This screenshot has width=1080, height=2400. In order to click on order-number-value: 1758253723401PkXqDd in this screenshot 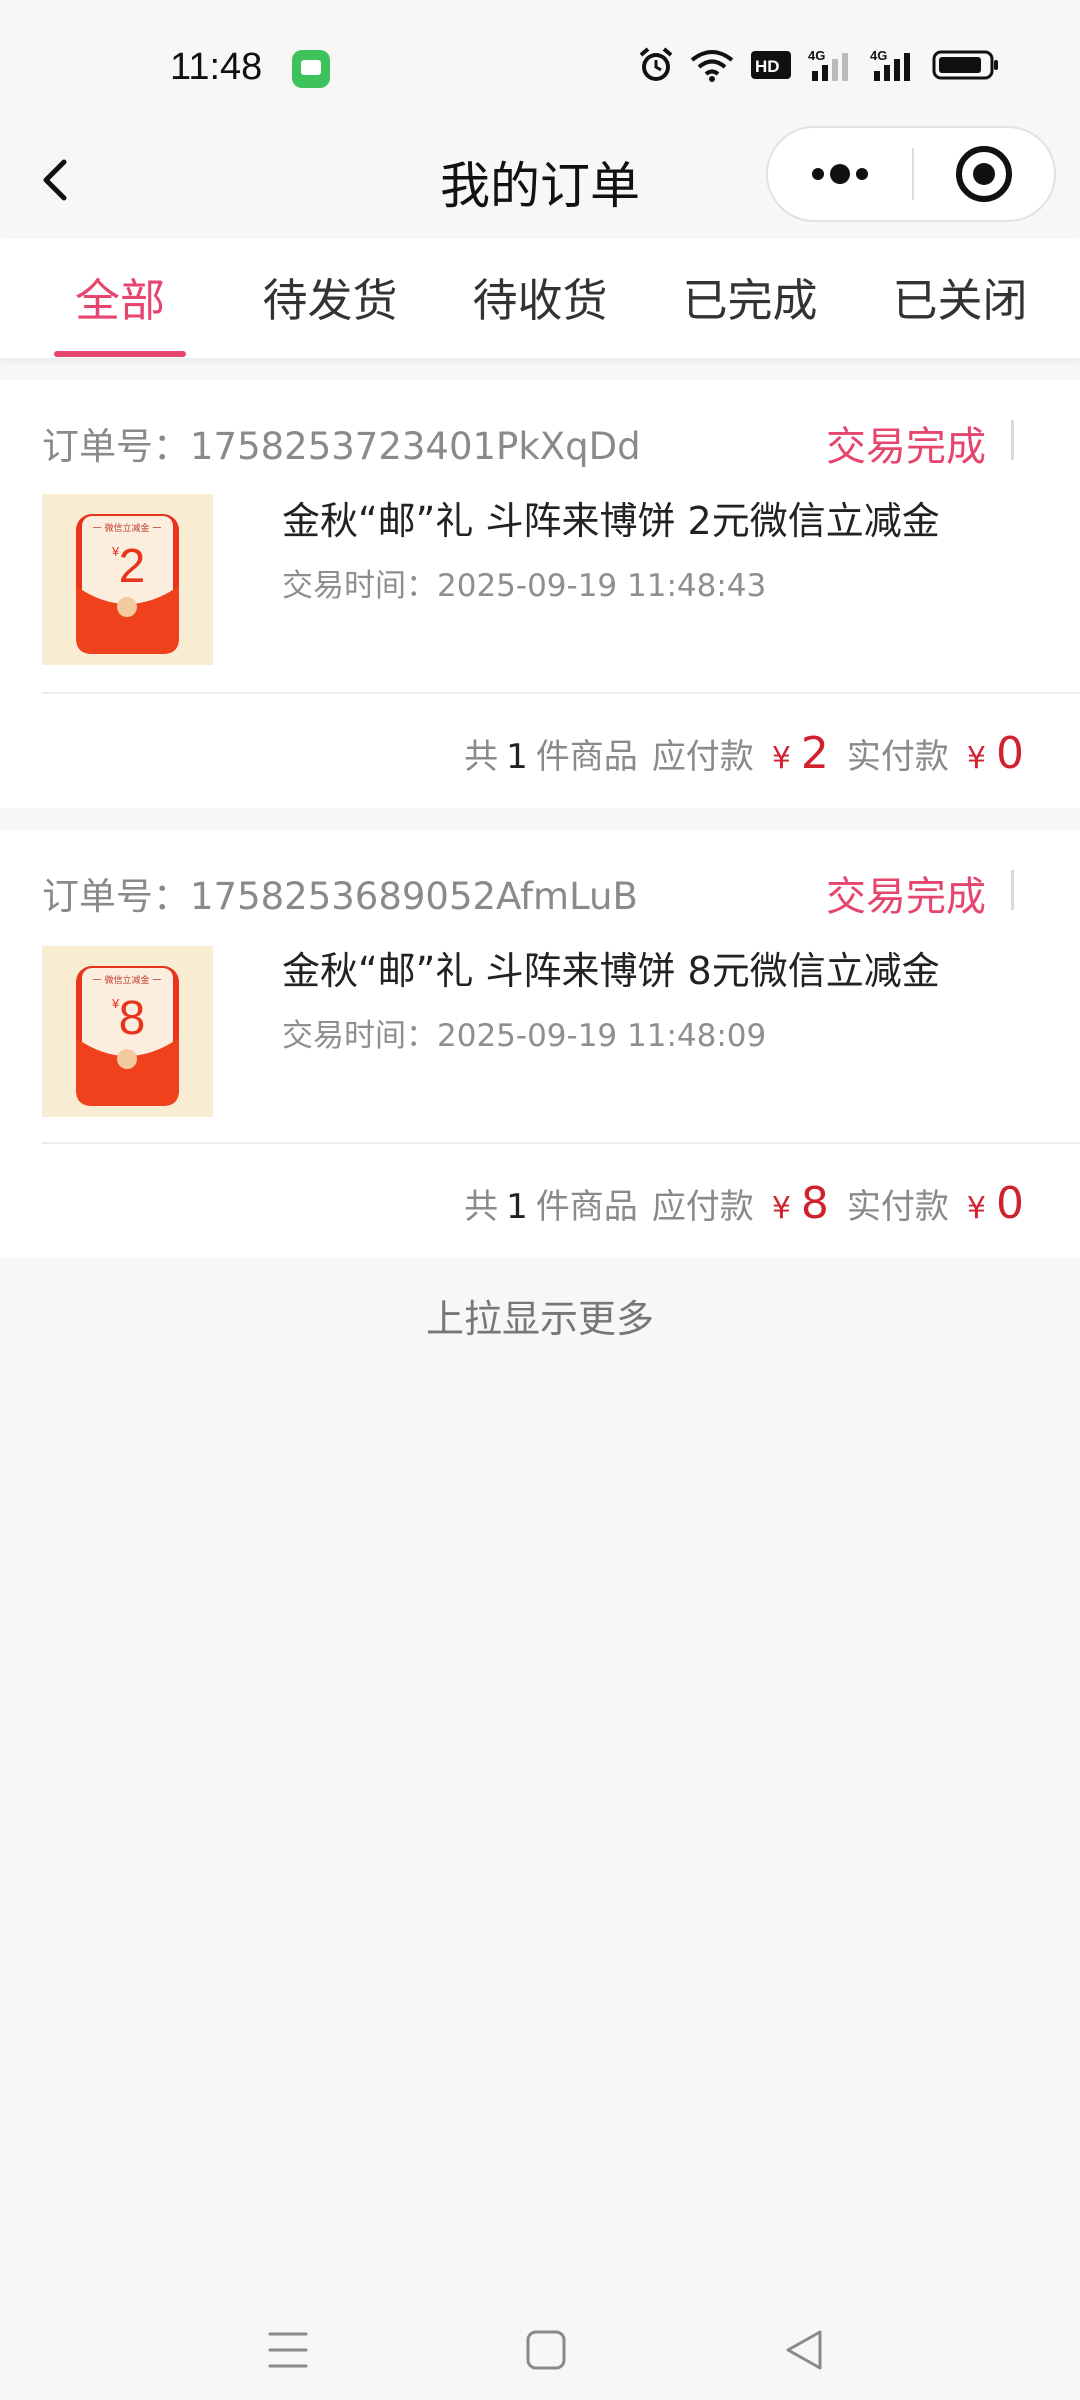, I will do `click(415, 446)`.